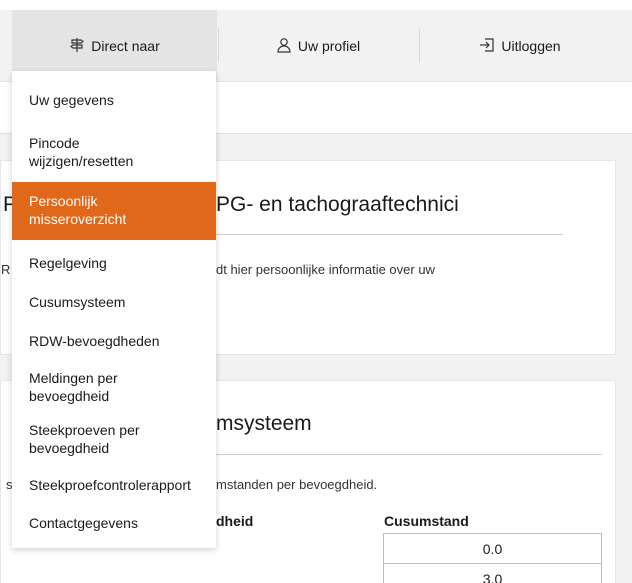  Describe the element at coordinates (87, 152) in the screenshot. I see `menu-item-pincode: Pincode wijzigen/resetten` at that location.